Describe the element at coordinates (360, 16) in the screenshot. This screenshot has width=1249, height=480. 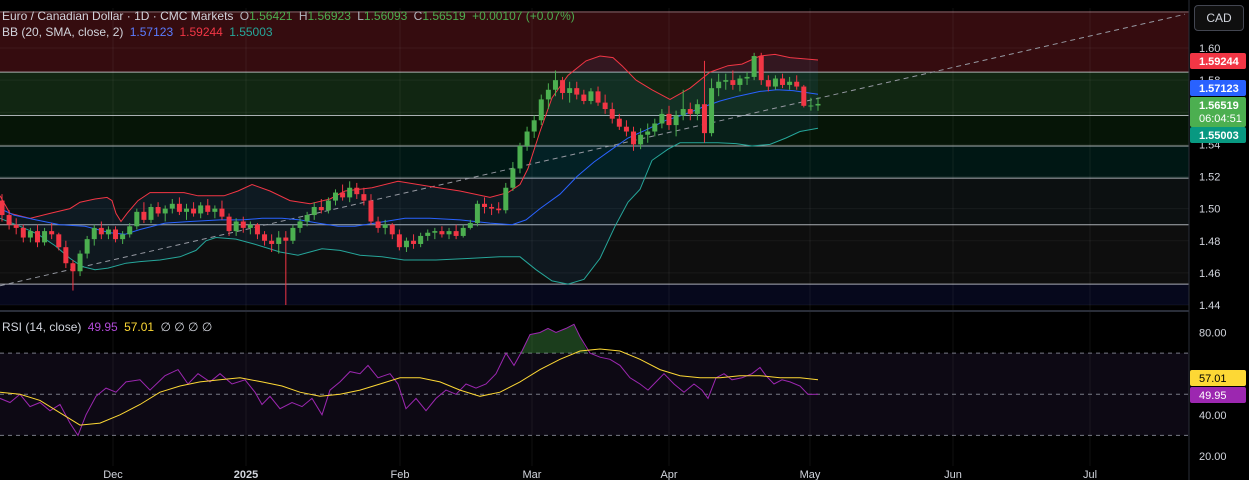
I see `low-label: L` at that location.